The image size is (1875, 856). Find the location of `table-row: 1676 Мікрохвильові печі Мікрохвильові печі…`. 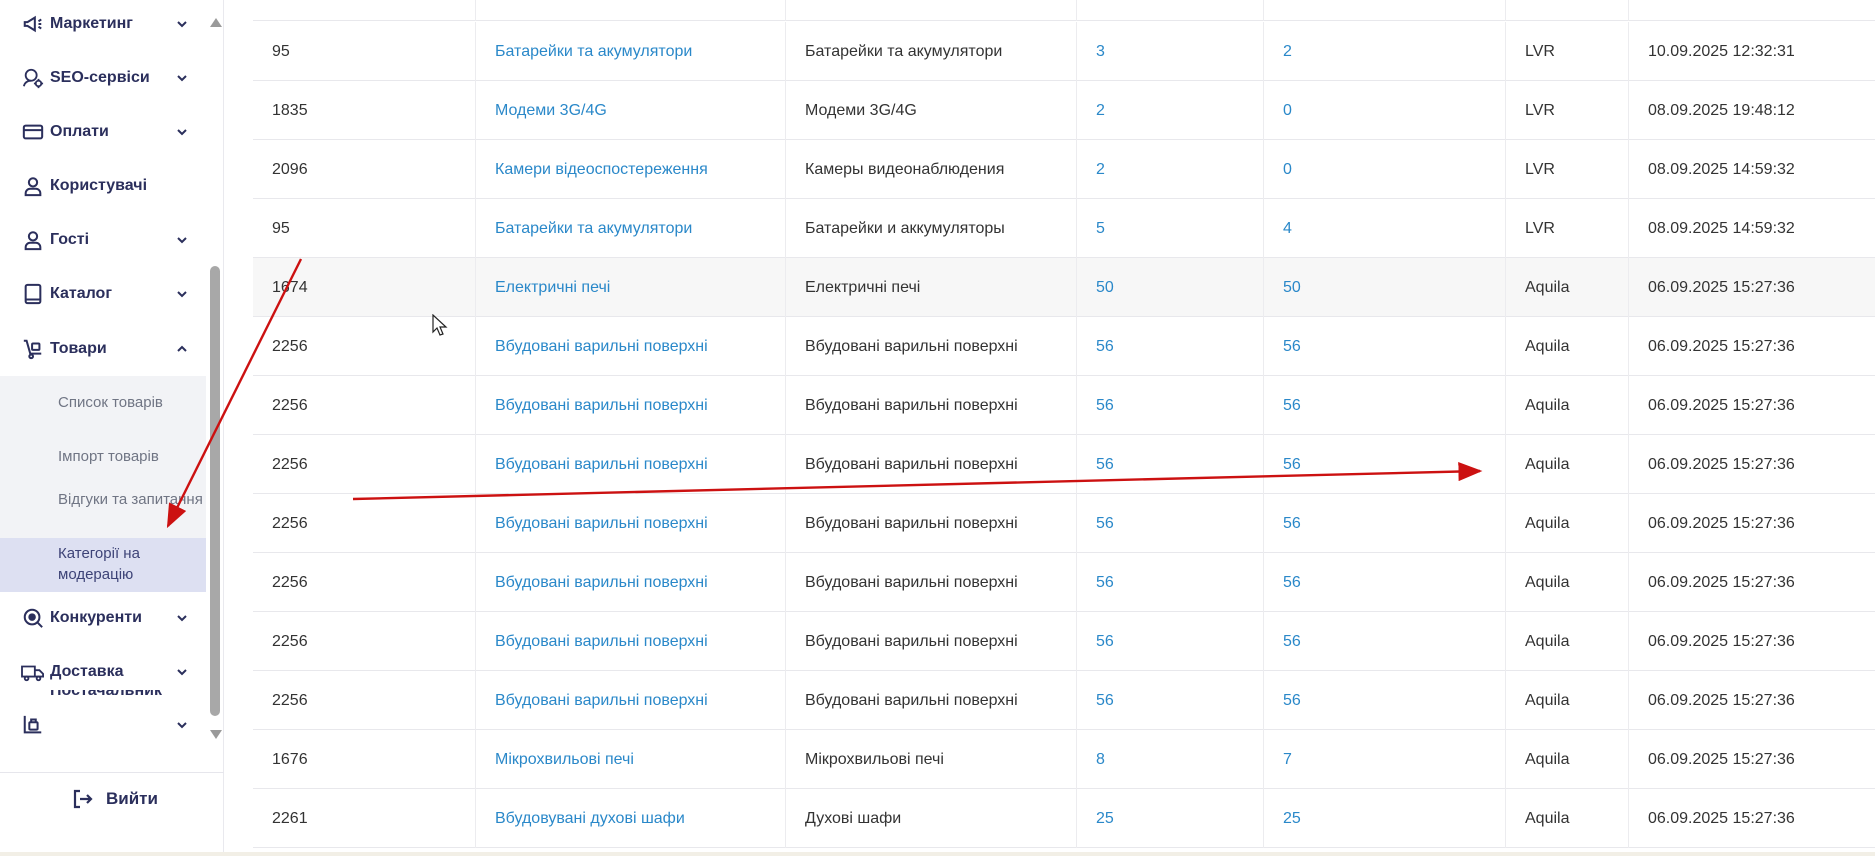

table-row: 1676 Мікрохвильові печі Мікрохвильові печі… is located at coordinates (1064, 759).